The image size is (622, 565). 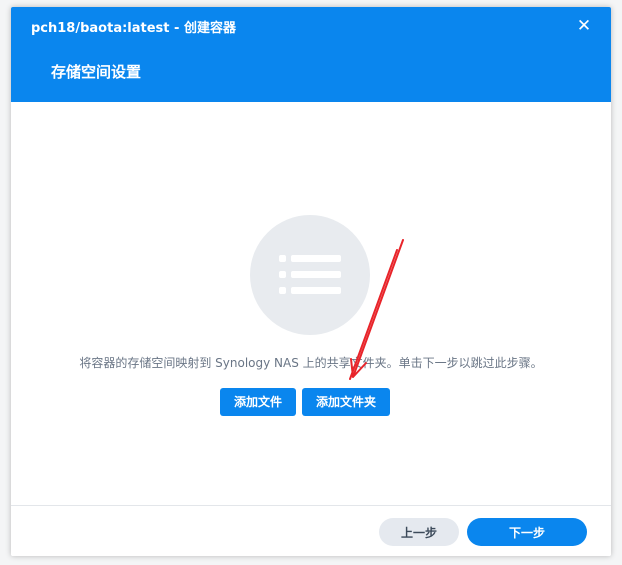 What do you see at coordinates (96, 72) in the screenshot?
I see `page-title: 存储空间设置` at bounding box center [96, 72].